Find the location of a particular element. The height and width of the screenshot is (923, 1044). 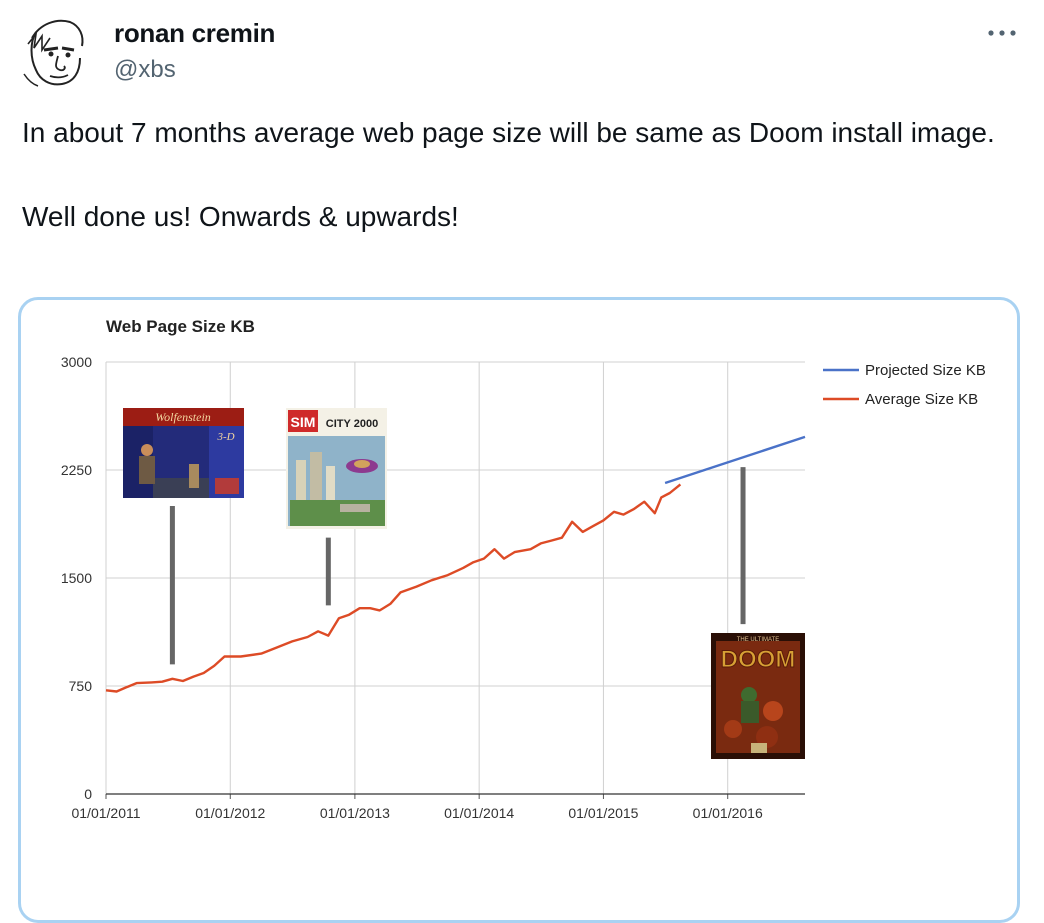

x-tick-label: 01/01/2016 is located at coordinates (728, 813).